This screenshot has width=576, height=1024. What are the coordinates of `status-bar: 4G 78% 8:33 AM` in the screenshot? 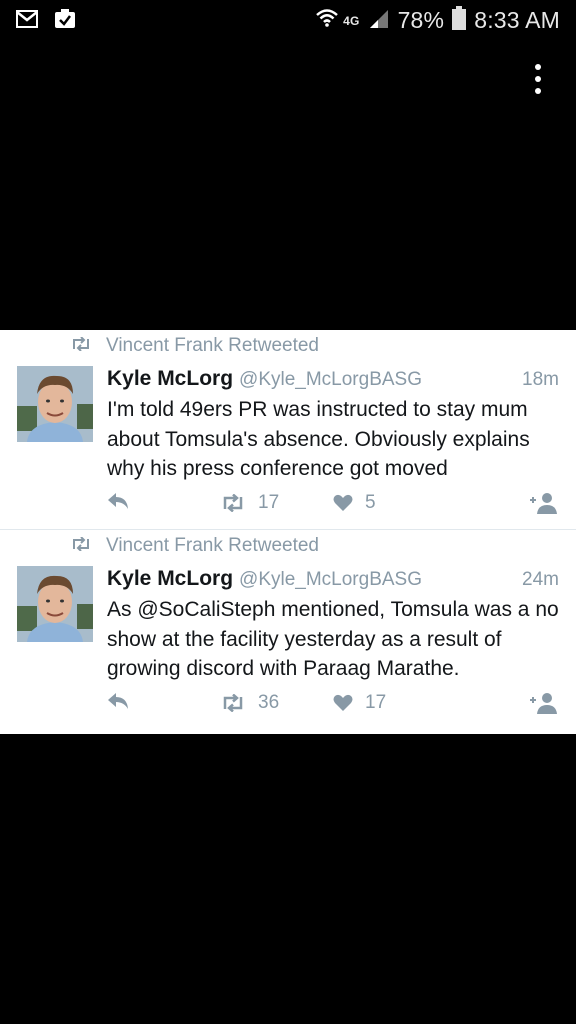 It's located at (288, 20).